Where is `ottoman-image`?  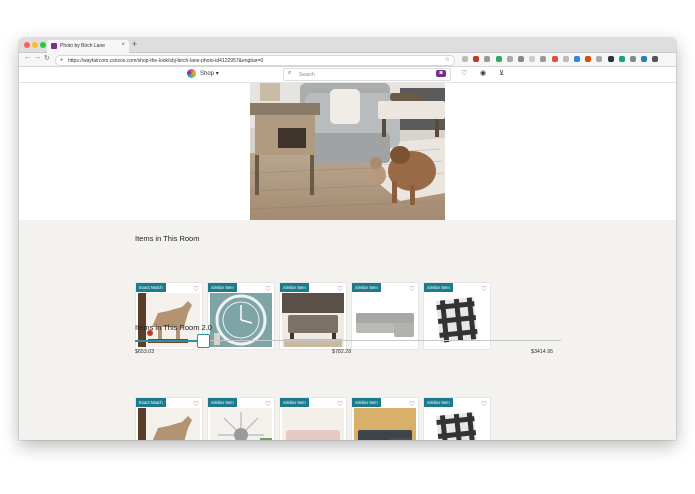
ottoman-image is located at coordinates (313, 320).